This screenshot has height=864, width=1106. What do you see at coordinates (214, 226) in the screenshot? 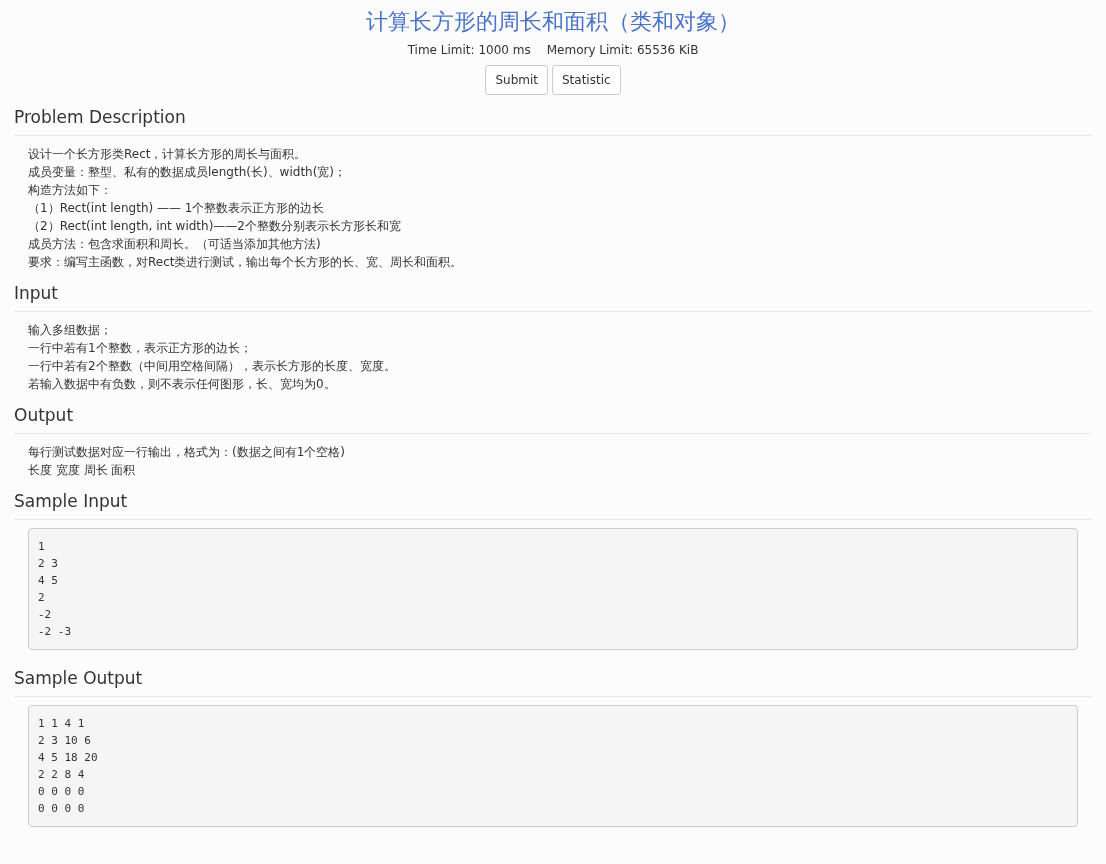
I see `description-line: （2）Rect(int length, int width)——2个整数分别表示长方形长和宽` at bounding box center [214, 226].